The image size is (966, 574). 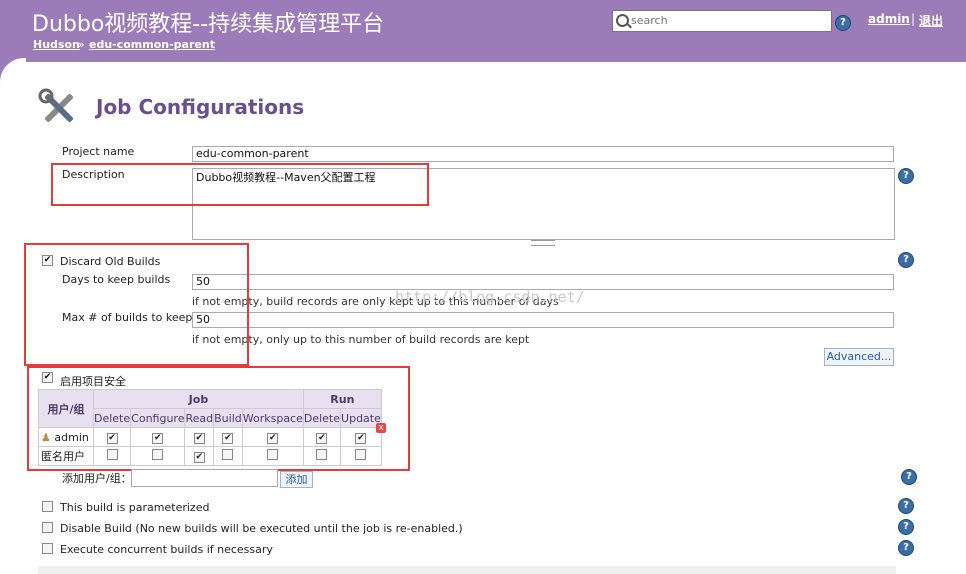 What do you see at coordinates (906, 176) in the screenshot?
I see `description-help-icon: ?` at bounding box center [906, 176].